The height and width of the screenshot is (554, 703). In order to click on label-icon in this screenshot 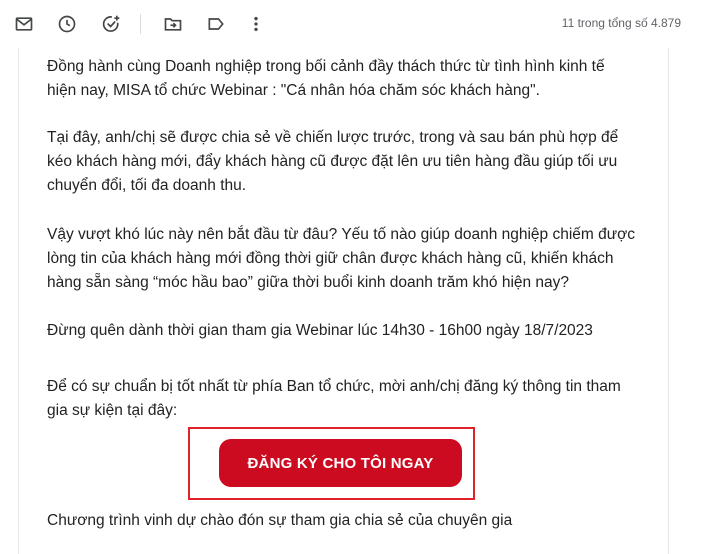, I will do `click(216, 24)`.